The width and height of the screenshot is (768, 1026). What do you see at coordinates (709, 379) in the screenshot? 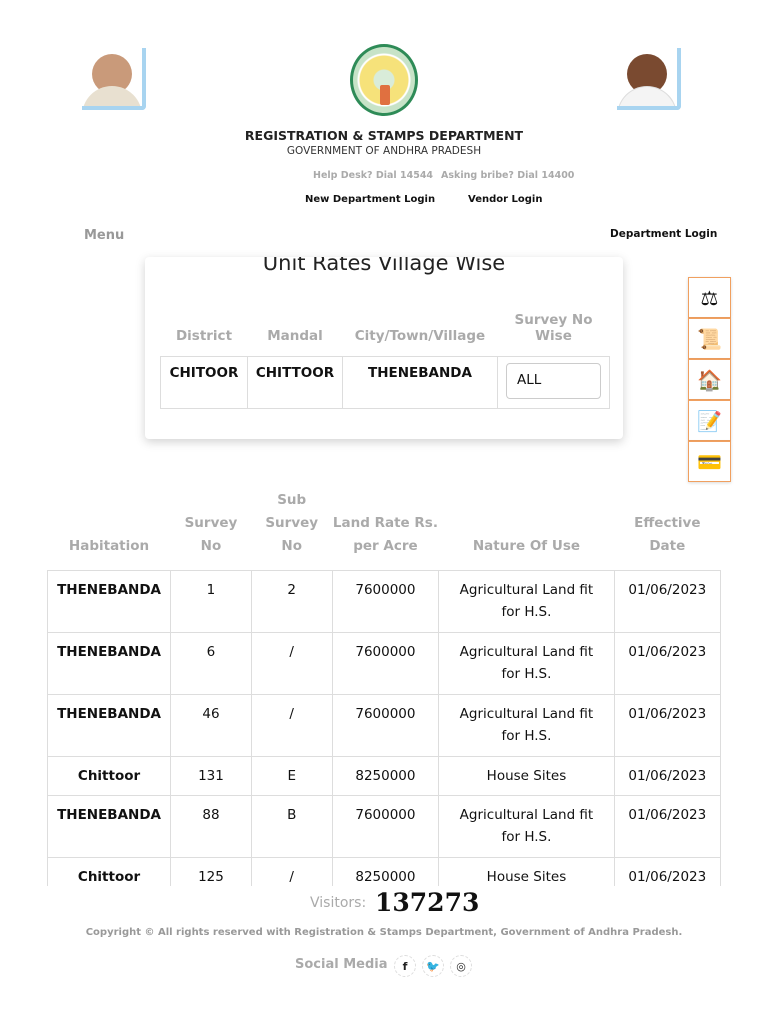
I see `property-search-icon: 🏠` at bounding box center [709, 379].